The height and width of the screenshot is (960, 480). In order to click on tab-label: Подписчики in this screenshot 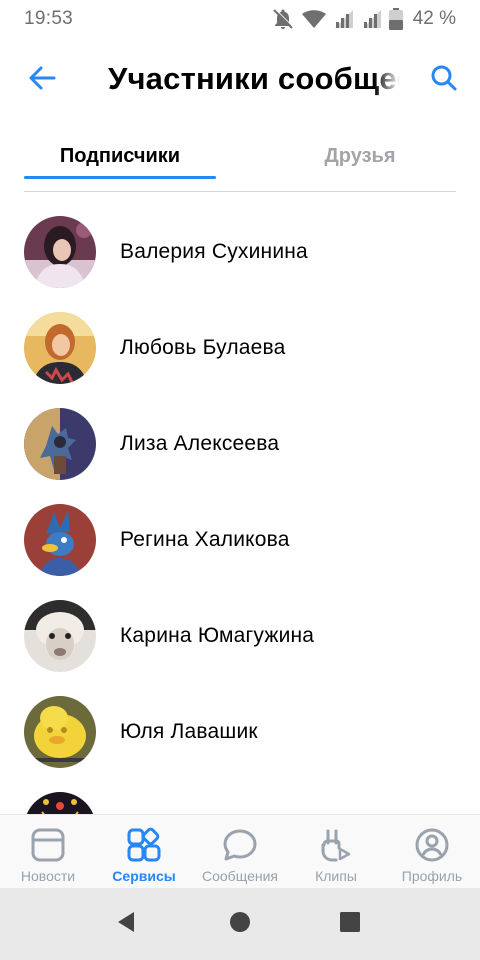, I will do `click(120, 155)`.